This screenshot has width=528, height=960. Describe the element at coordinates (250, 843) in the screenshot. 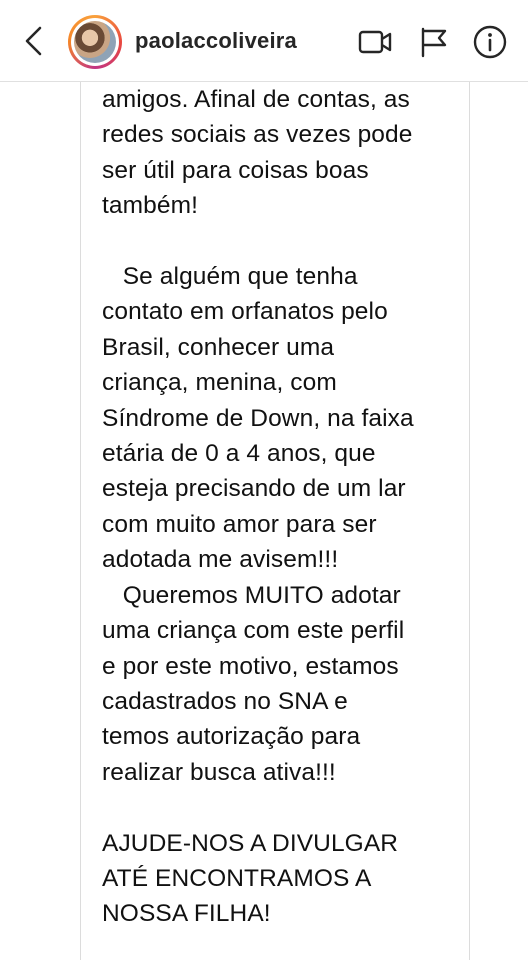

I see `caption-line: AJUDE-NOS A DIVULGAR` at that location.